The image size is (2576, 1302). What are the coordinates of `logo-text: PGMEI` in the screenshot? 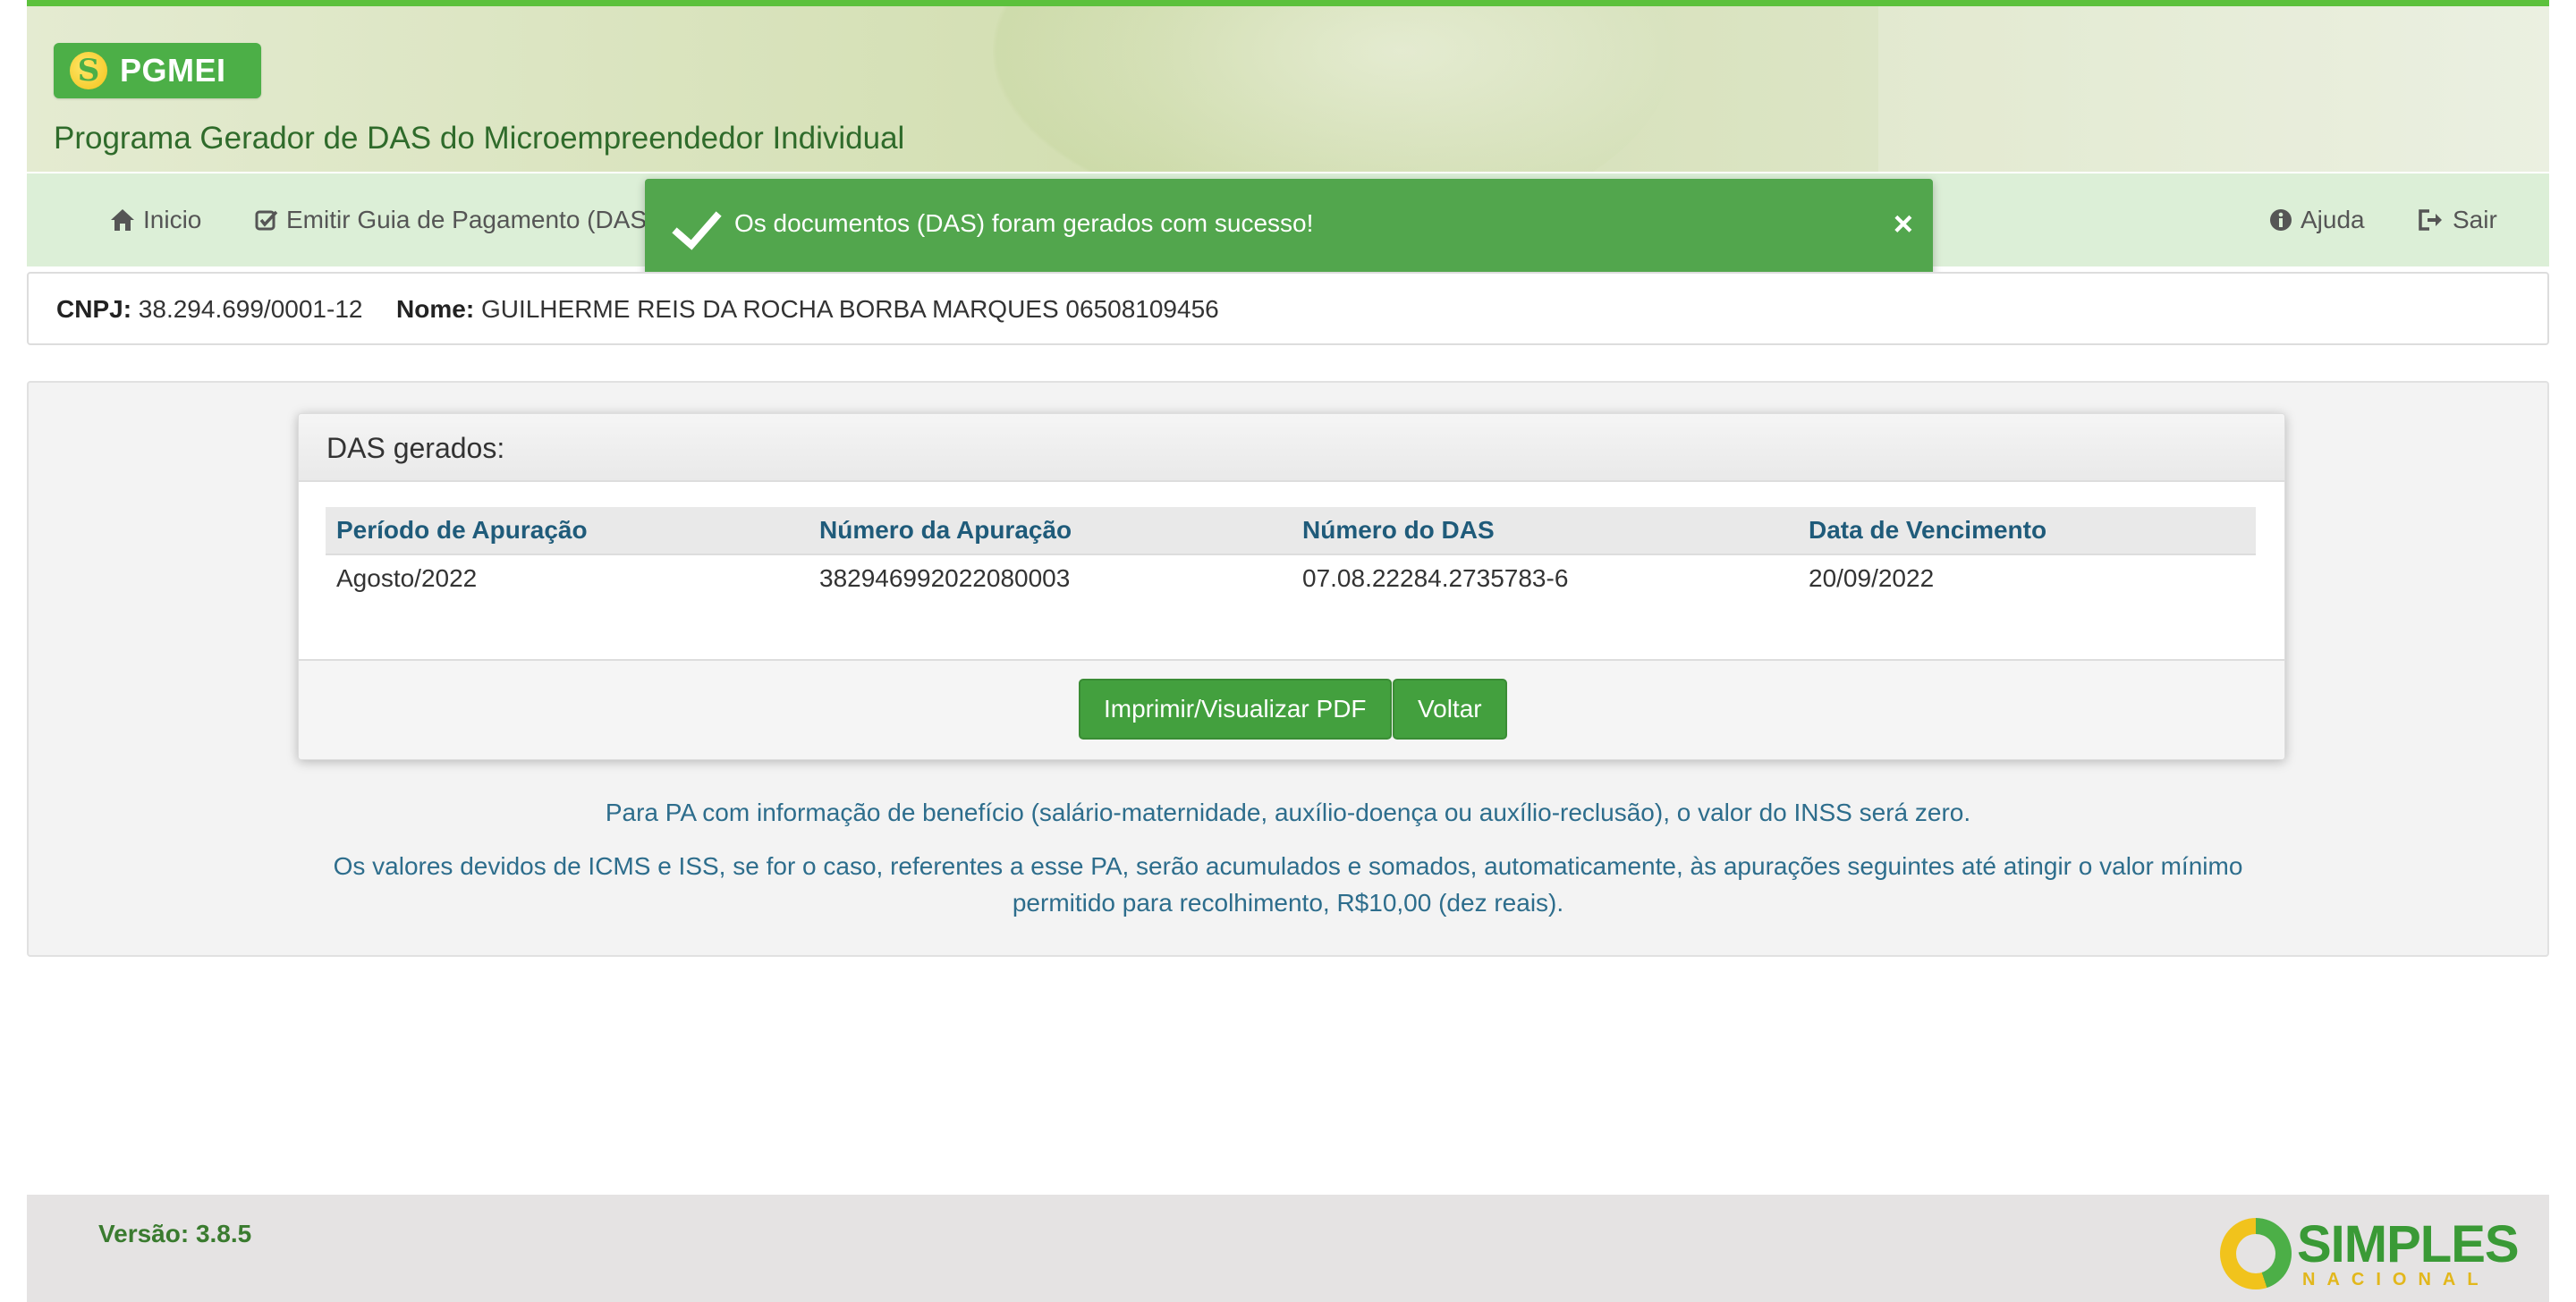 It's located at (173, 70).